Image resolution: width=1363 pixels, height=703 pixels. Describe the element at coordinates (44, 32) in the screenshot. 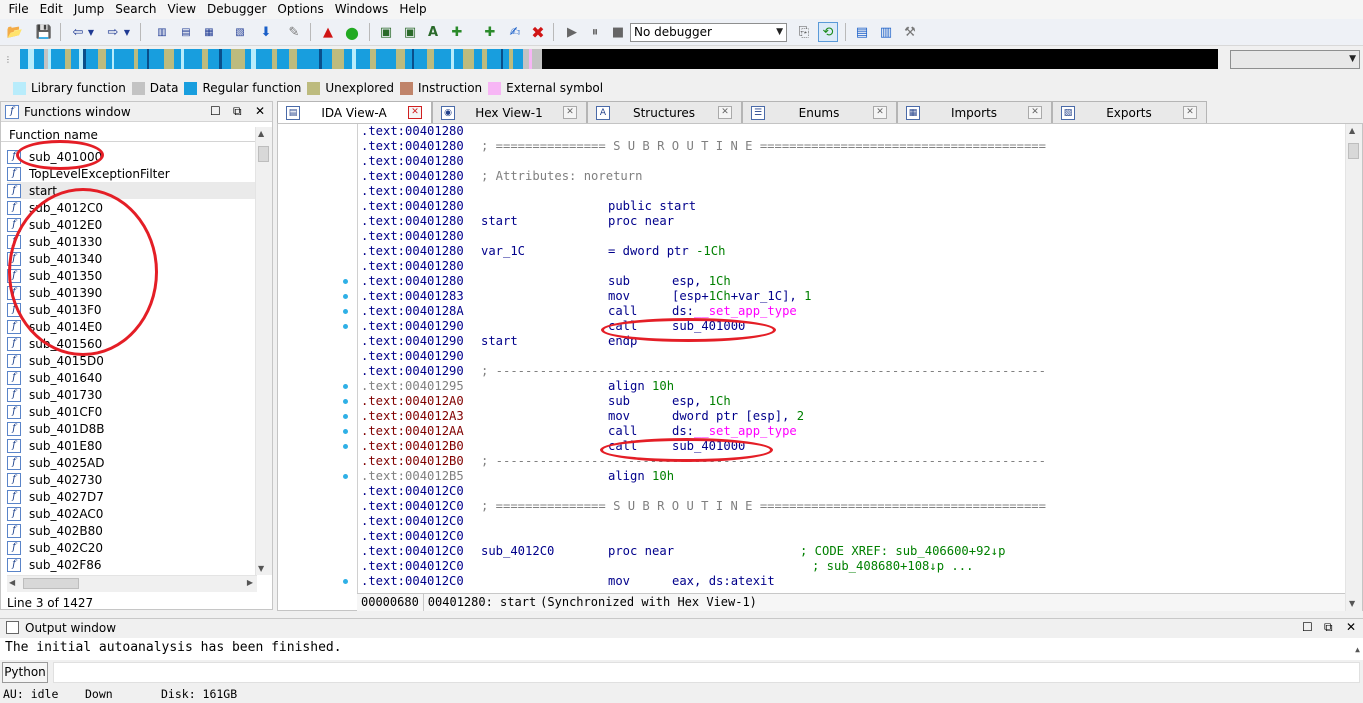

I see `save-icon: 💾` at that location.